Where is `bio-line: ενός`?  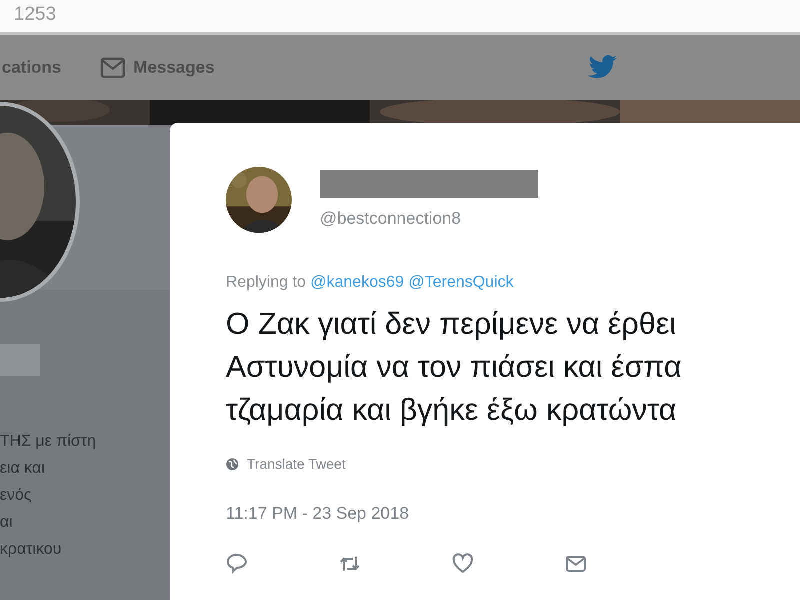
bio-line: ενός is located at coordinates (16, 496).